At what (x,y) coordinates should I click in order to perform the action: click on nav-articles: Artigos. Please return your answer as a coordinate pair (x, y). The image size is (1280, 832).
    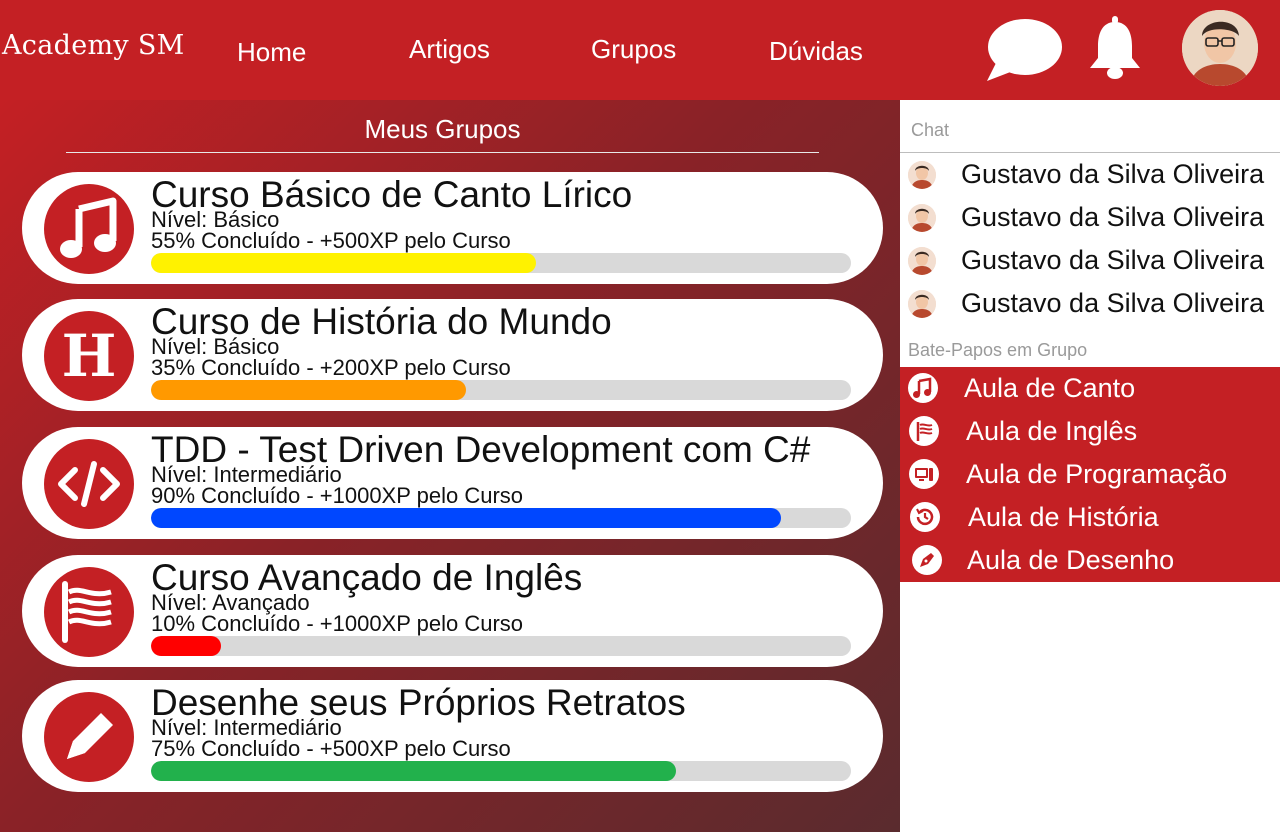
    Looking at the image, I should click on (449, 49).